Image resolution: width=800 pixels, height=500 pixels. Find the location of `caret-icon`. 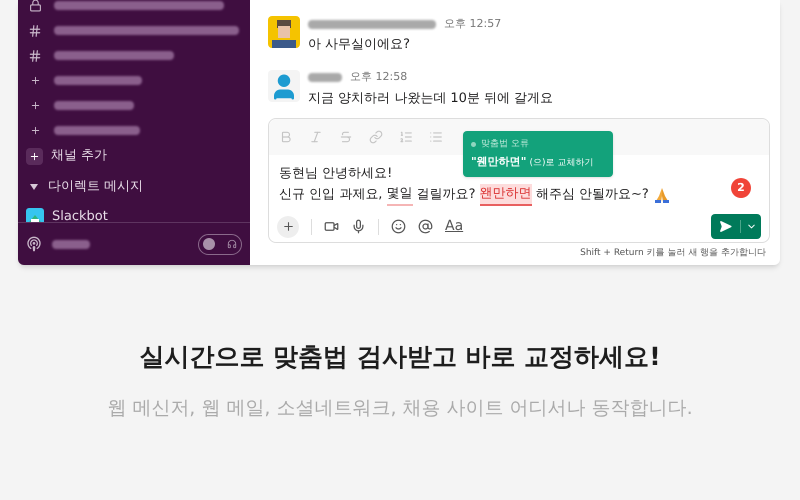

caret-icon is located at coordinates (34, 187).